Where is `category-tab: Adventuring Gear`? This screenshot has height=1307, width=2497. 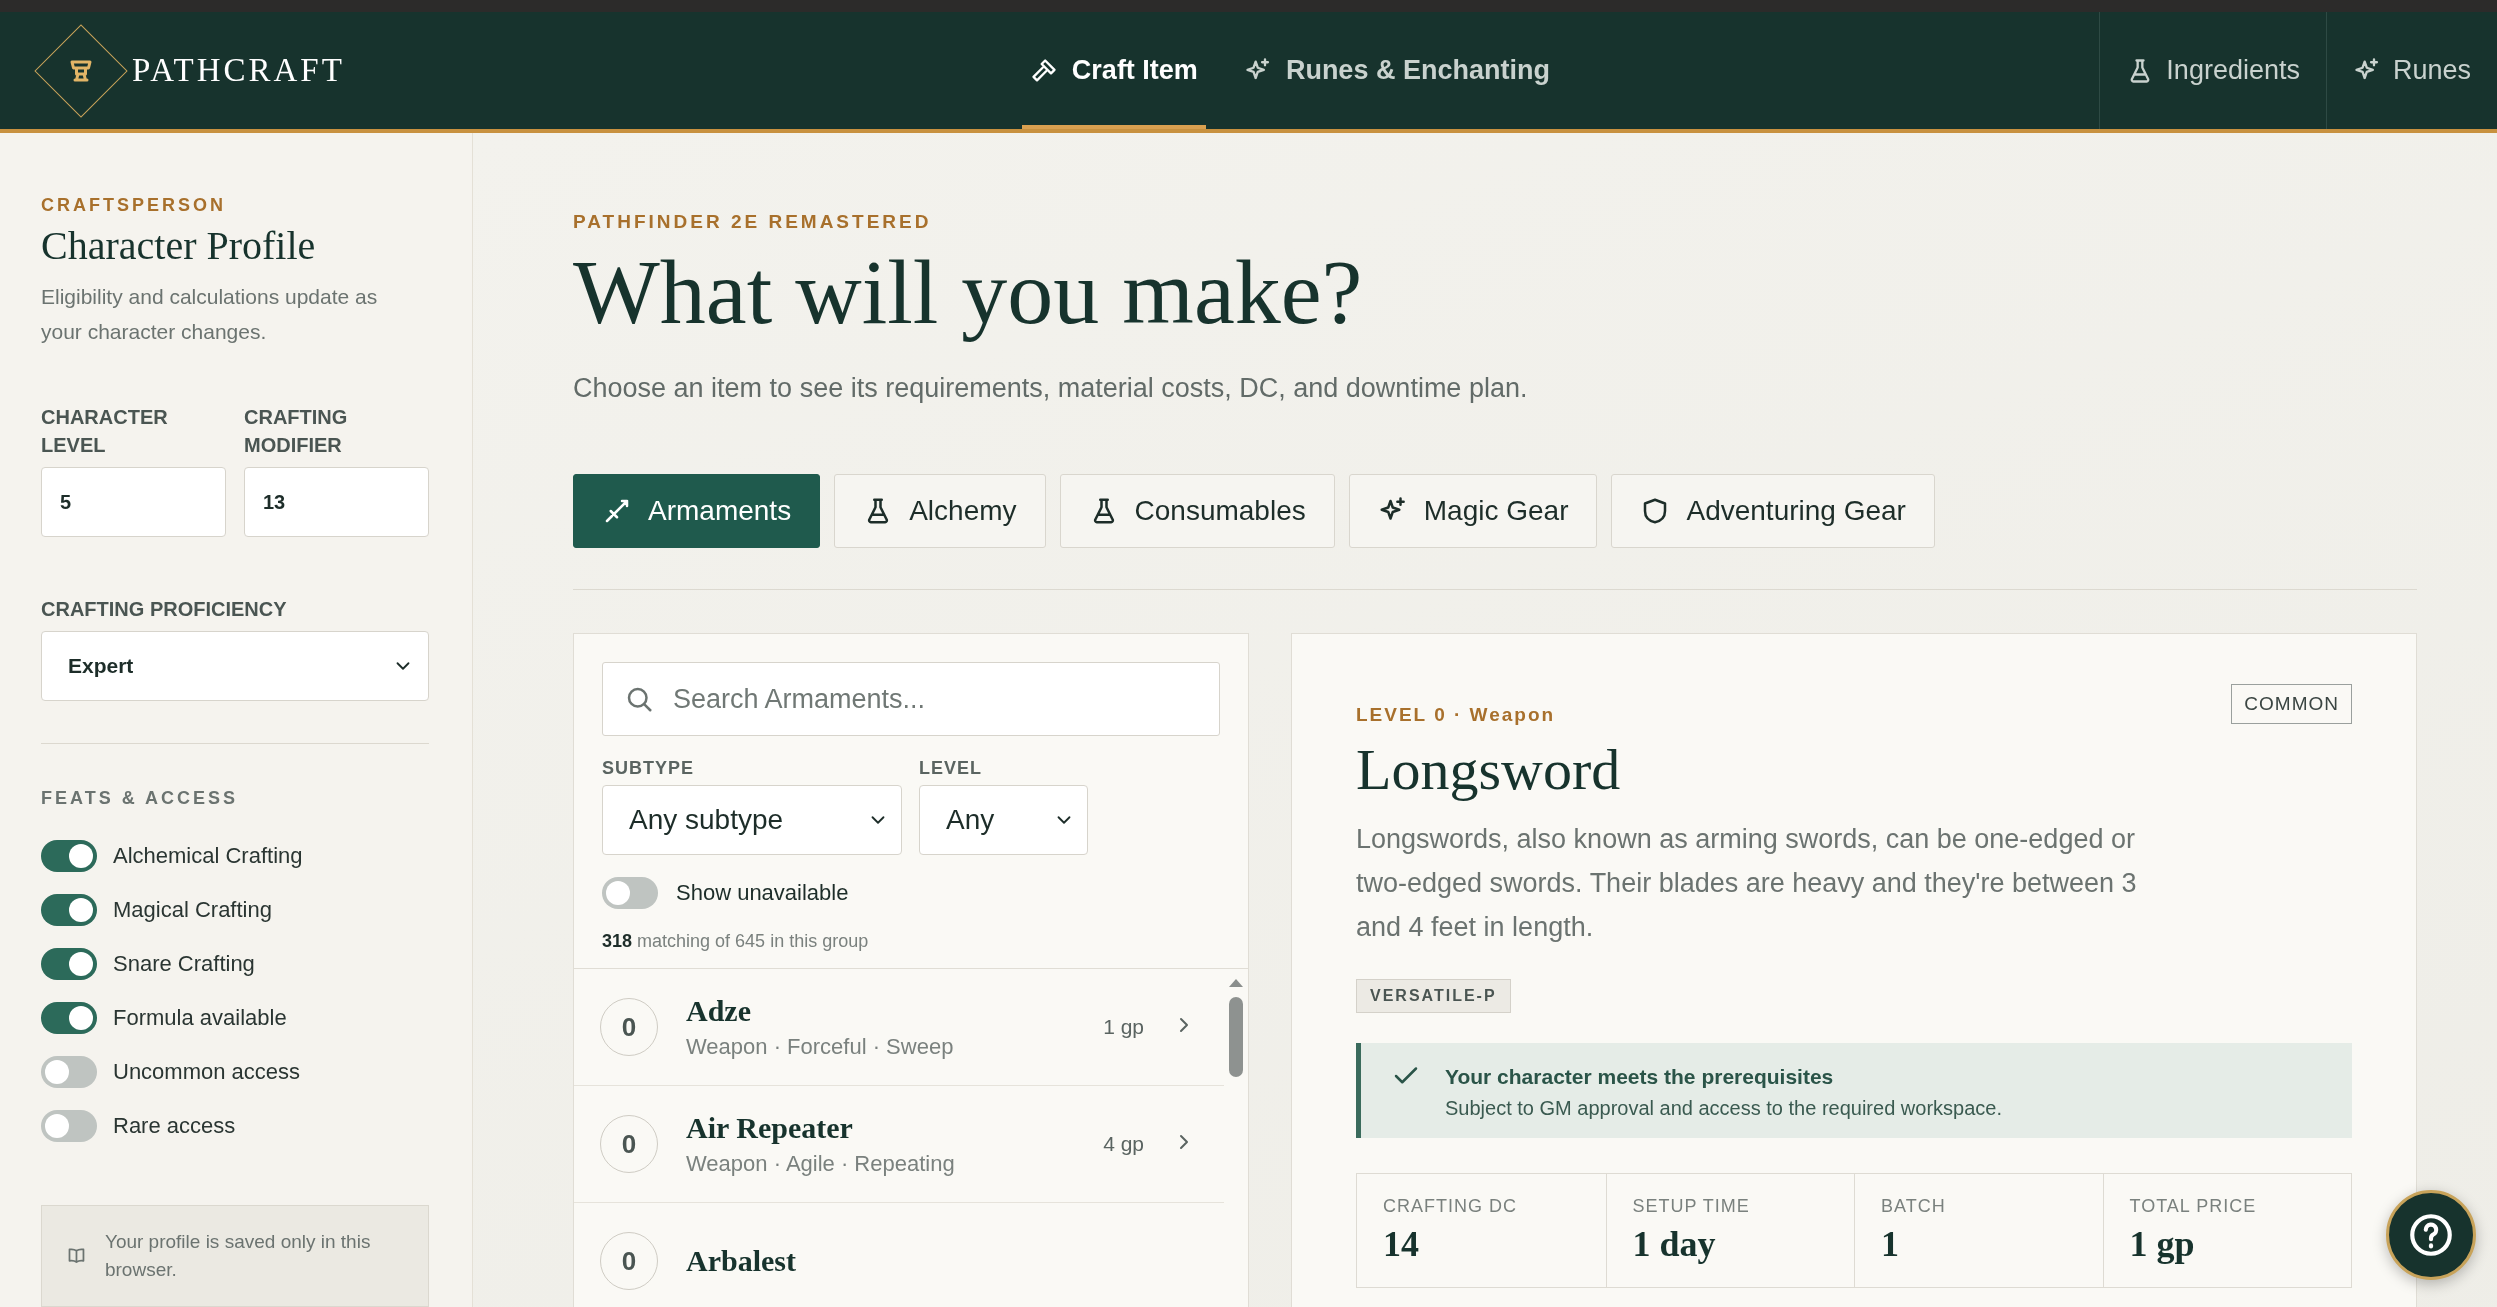 category-tab: Adventuring Gear is located at coordinates (1773, 511).